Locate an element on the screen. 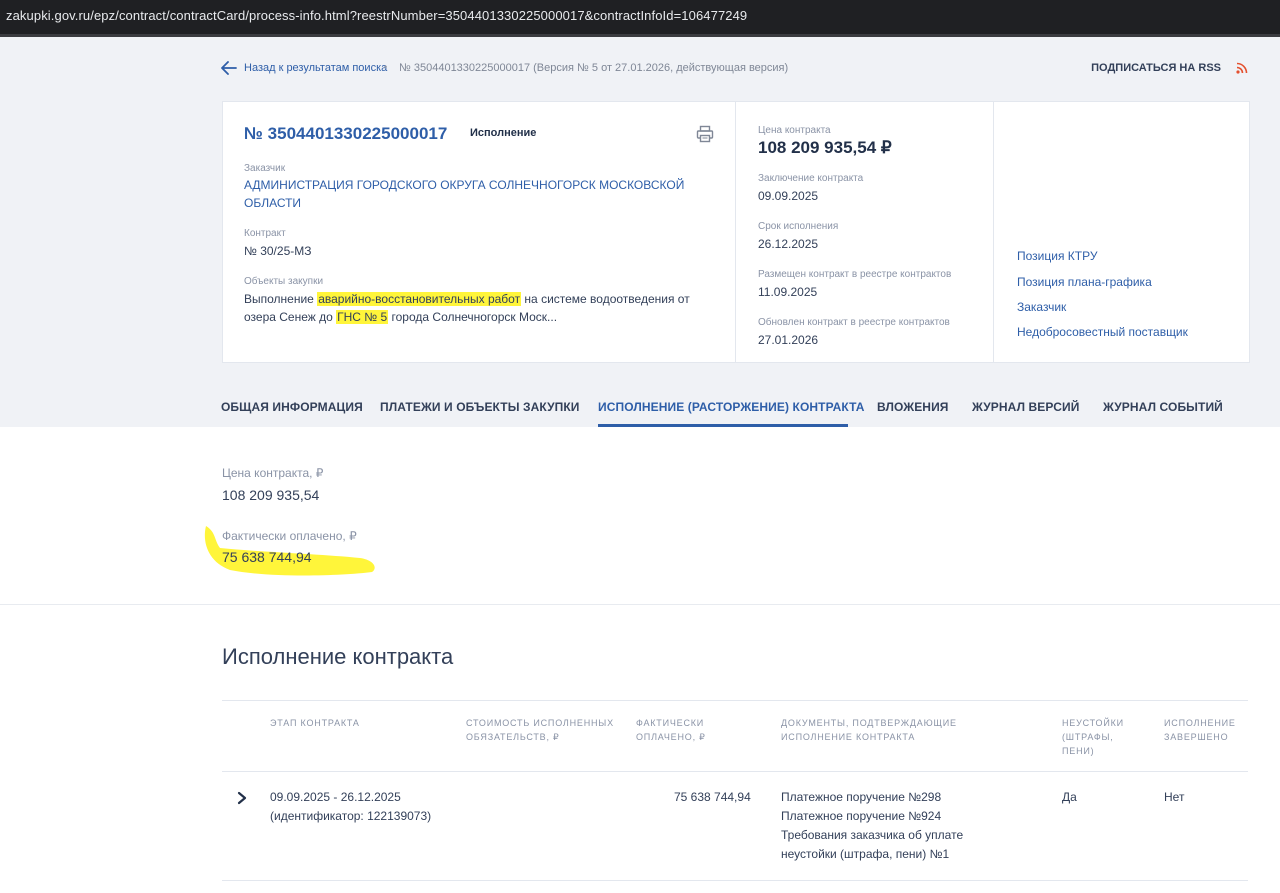 The image size is (1280, 893). tab-execution: ИСПОЛНЕНИЕ (РАСТОРЖЕНИЕ) КОНТРАКТА is located at coordinates (731, 407).